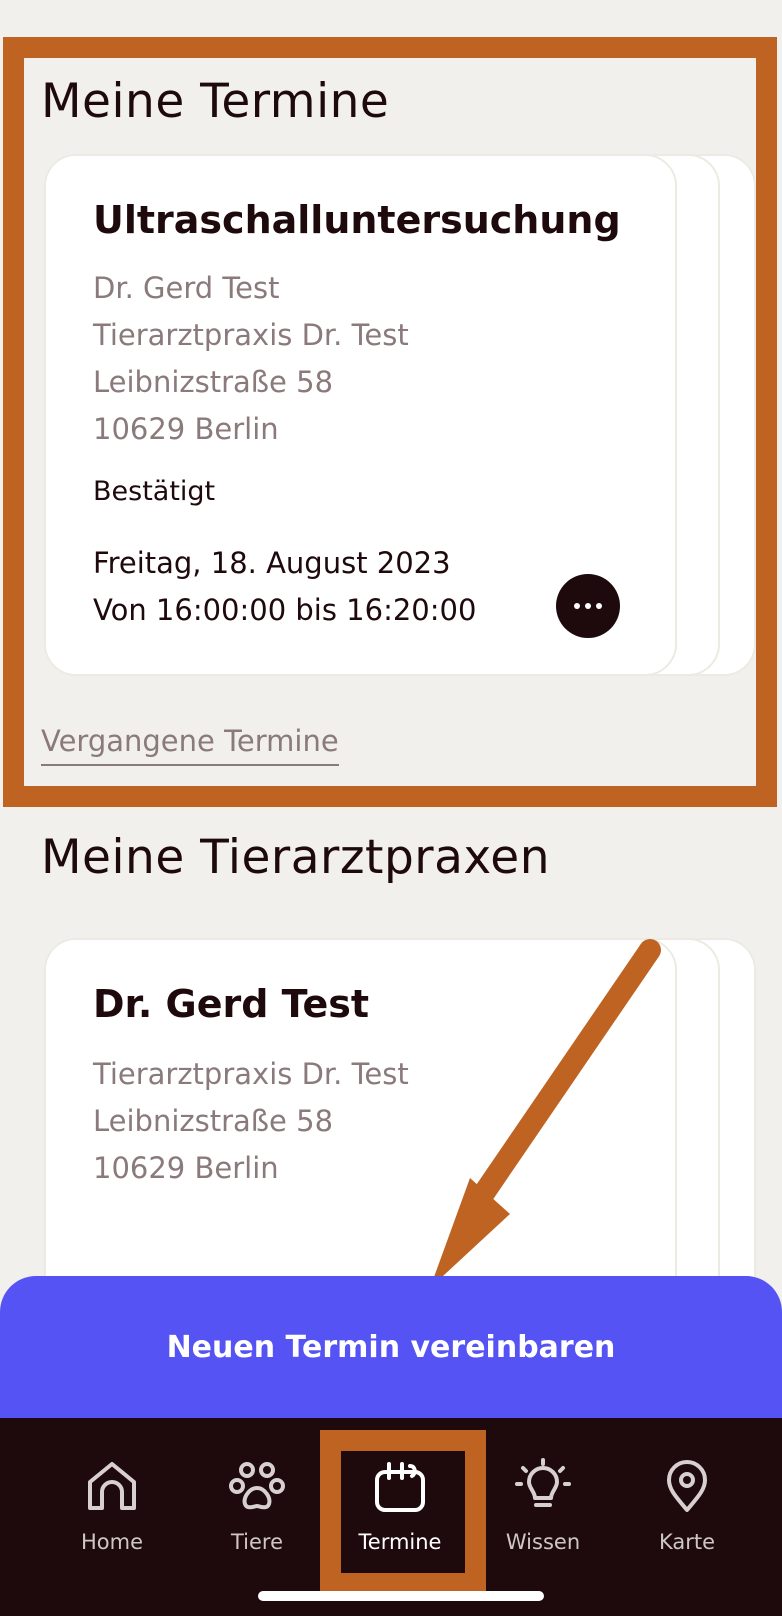 The height and width of the screenshot is (1616, 782). Describe the element at coordinates (543, 1482) in the screenshot. I see `lightbulb-icon` at that location.